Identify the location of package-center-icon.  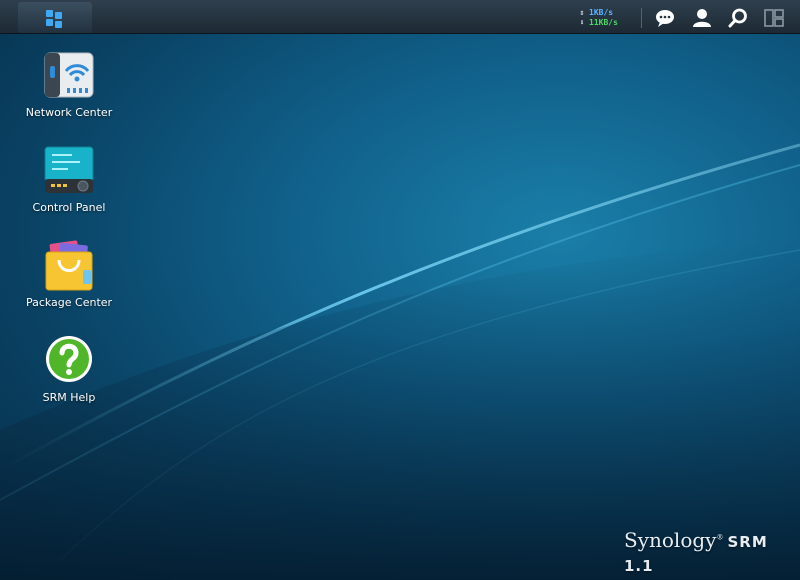
(69, 265).